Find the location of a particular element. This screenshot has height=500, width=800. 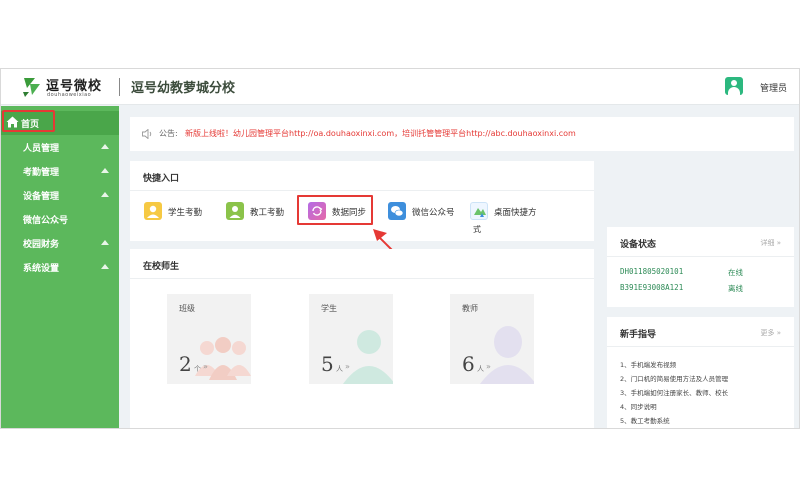

user-name: 管理员 is located at coordinates (773, 87).